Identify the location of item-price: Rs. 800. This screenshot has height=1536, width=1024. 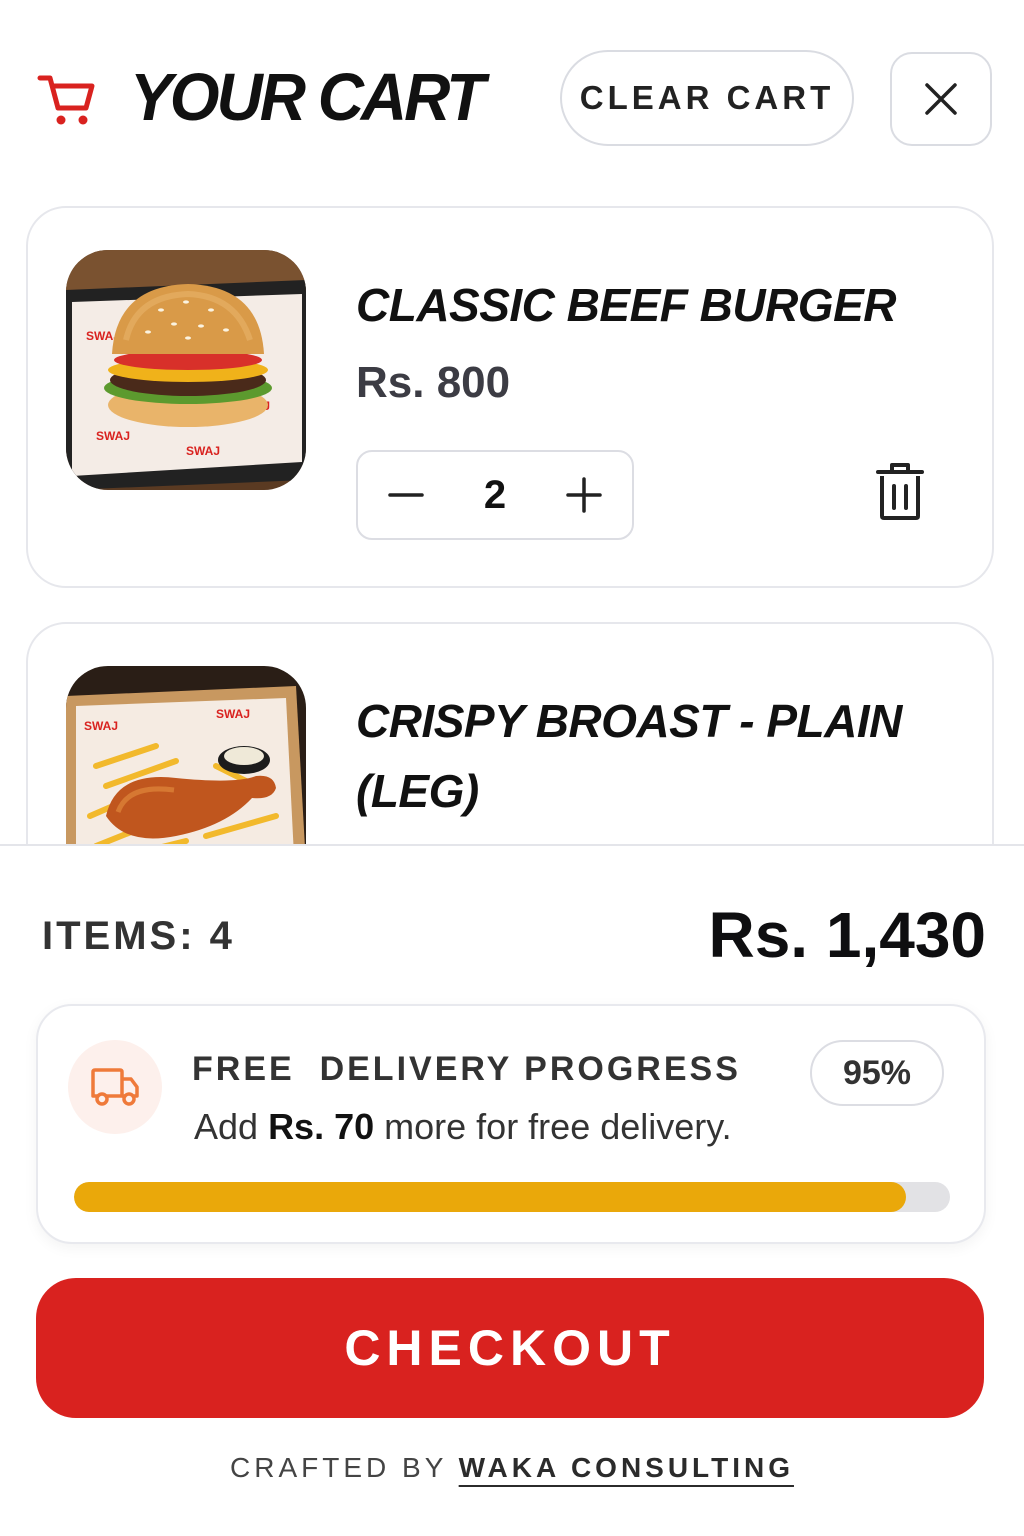
(433, 382).